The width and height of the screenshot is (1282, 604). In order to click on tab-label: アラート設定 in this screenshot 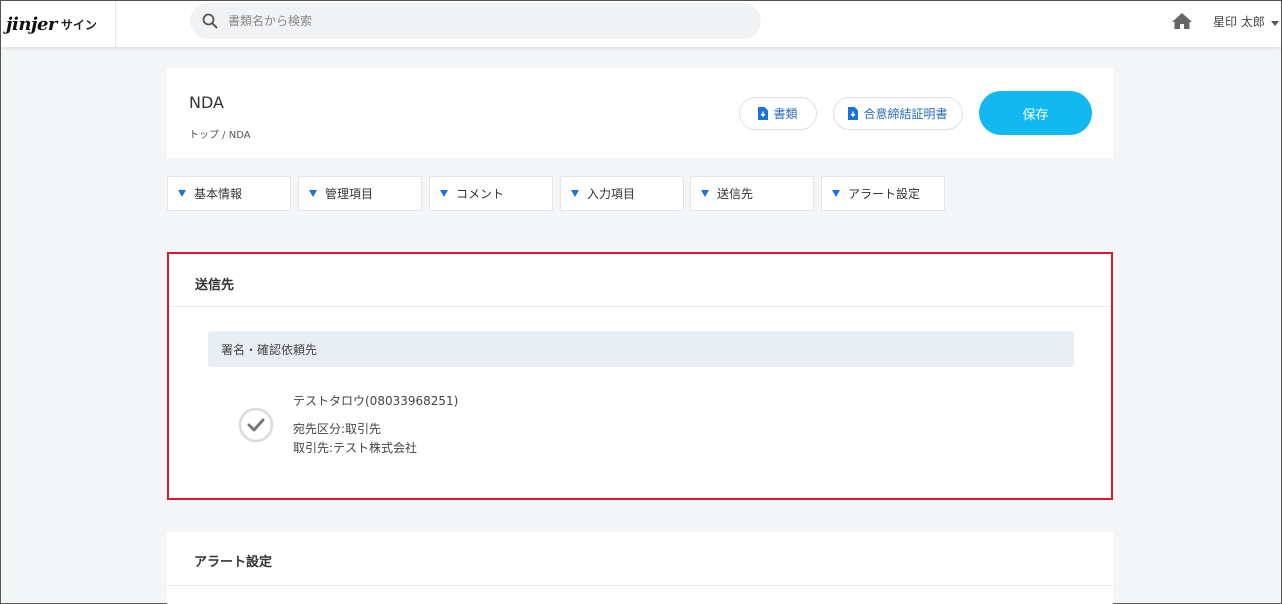, I will do `click(884, 194)`.